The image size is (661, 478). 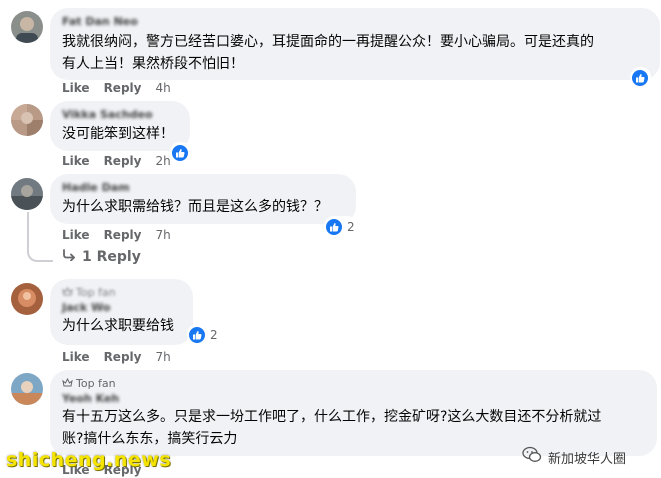 What do you see at coordinates (162, 161) in the screenshot?
I see `comment-timestamp: 2h` at bounding box center [162, 161].